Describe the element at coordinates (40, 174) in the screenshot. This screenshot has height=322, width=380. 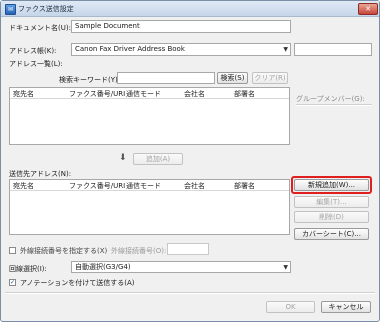
I see `recipients-label: 送信先アドレス(N):` at that location.